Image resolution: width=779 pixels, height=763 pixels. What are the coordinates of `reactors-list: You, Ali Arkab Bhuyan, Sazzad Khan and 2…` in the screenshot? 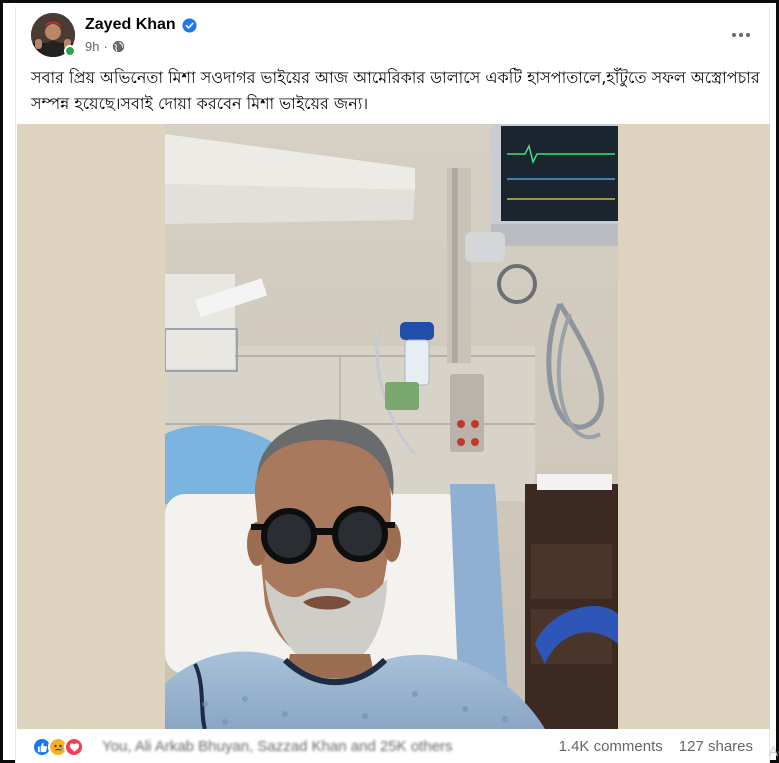 It's located at (277, 746).